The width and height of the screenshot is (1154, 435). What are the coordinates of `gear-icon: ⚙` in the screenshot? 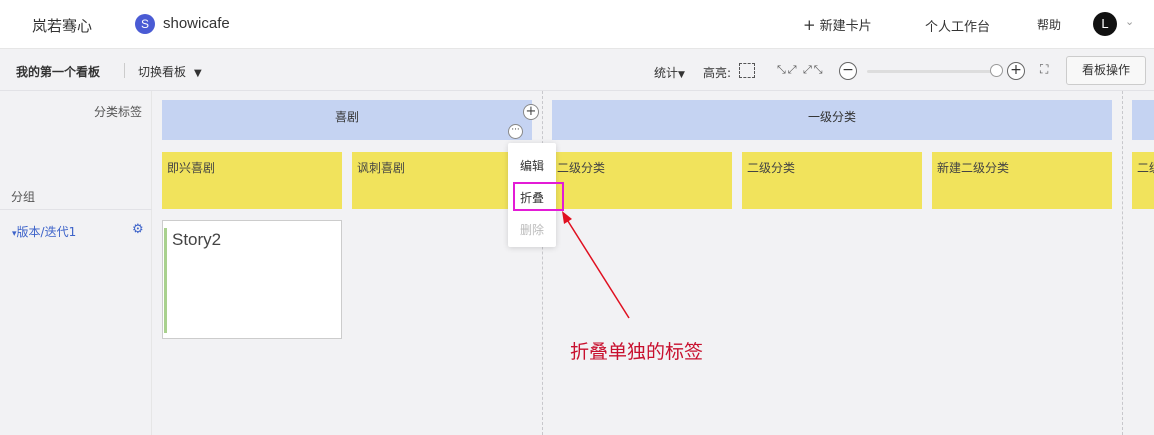 It's located at (138, 229).